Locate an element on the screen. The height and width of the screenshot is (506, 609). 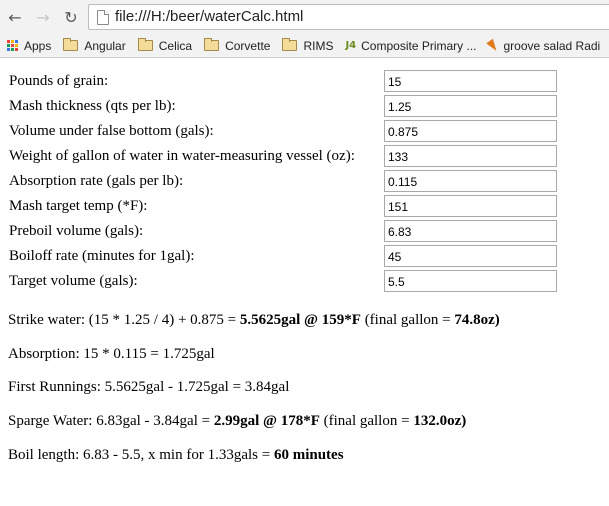
absorption-result: Absorption: 15 * 0.115 = 1.725gal is located at coordinates (111, 354).